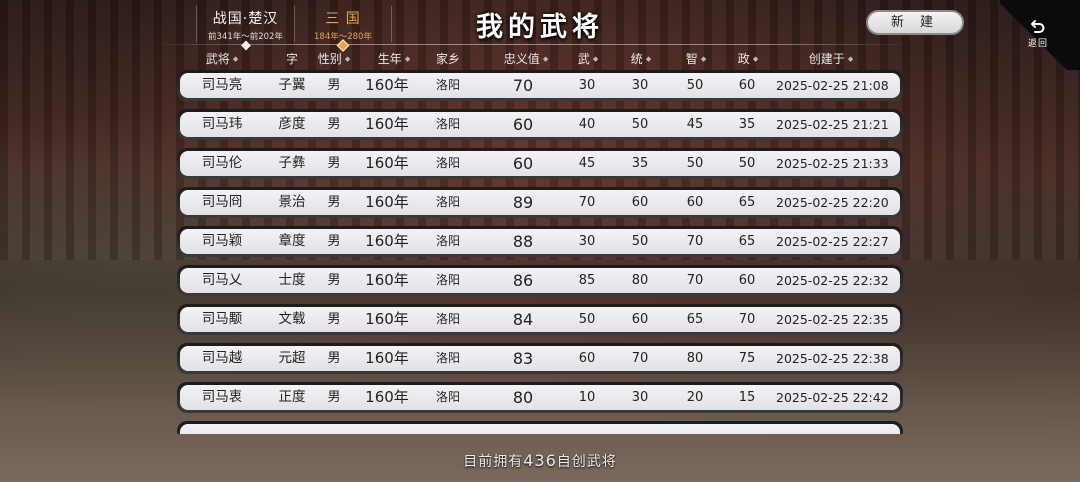  Describe the element at coordinates (222, 85) in the screenshot. I see `general-name: 司马亮` at that location.